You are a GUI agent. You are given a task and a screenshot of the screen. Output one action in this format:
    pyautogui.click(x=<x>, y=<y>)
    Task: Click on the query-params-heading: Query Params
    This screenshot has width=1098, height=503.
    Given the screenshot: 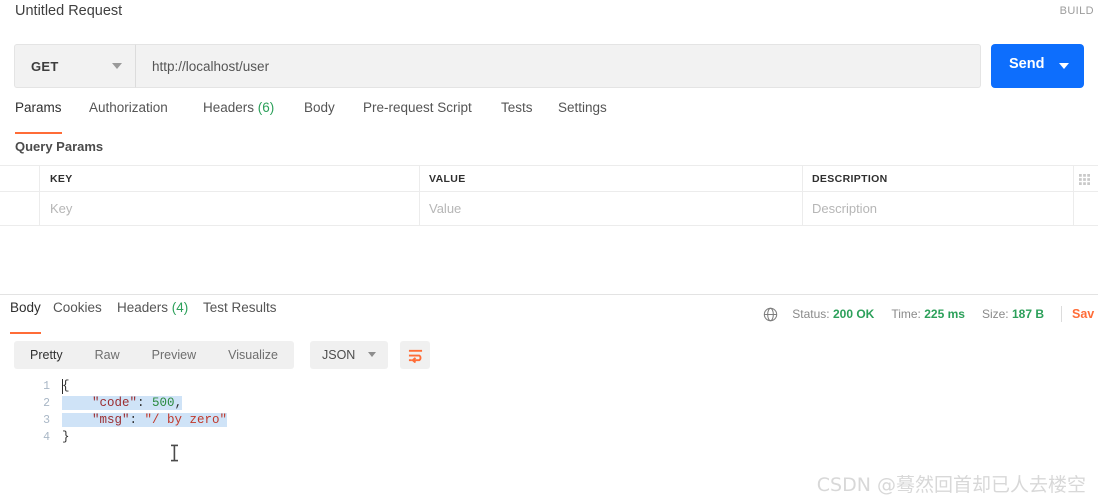 What is the action you would take?
    pyautogui.click(x=59, y=146)
    